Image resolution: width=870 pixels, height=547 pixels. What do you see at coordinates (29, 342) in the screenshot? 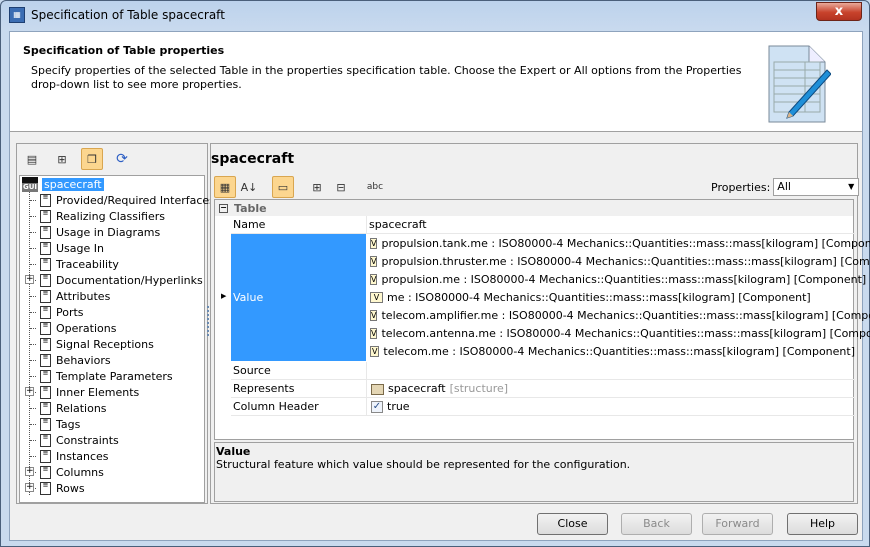
I see `tree-guide-line` at bounding box center [29, 342].